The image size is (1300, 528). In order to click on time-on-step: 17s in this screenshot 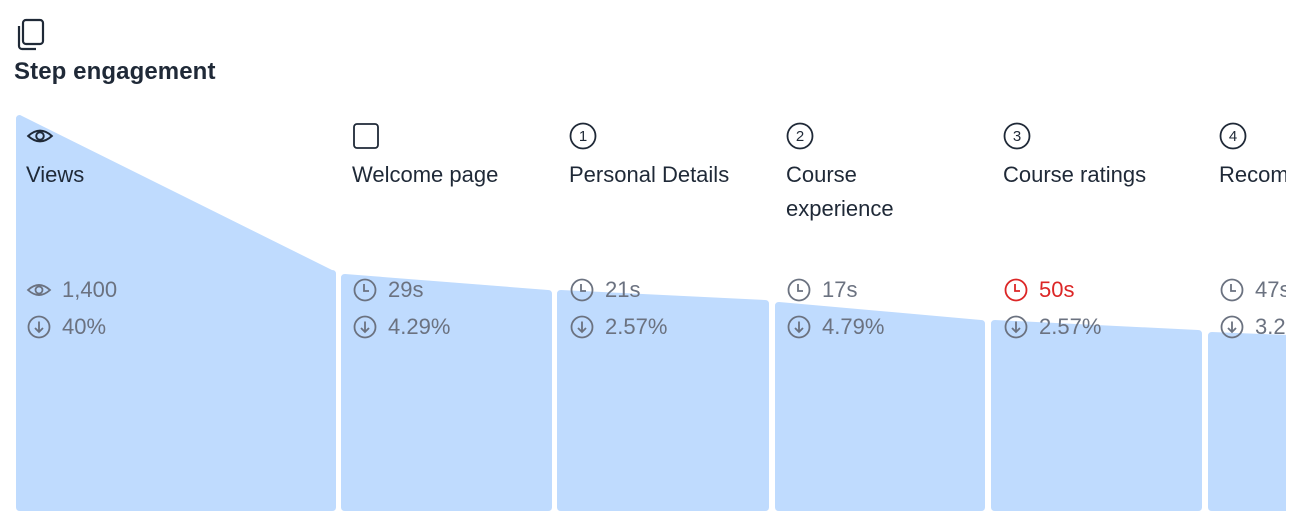, I will do `click(821, 290)`.